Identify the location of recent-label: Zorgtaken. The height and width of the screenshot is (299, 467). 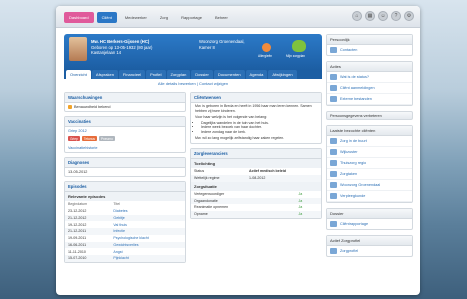
(349, 173).